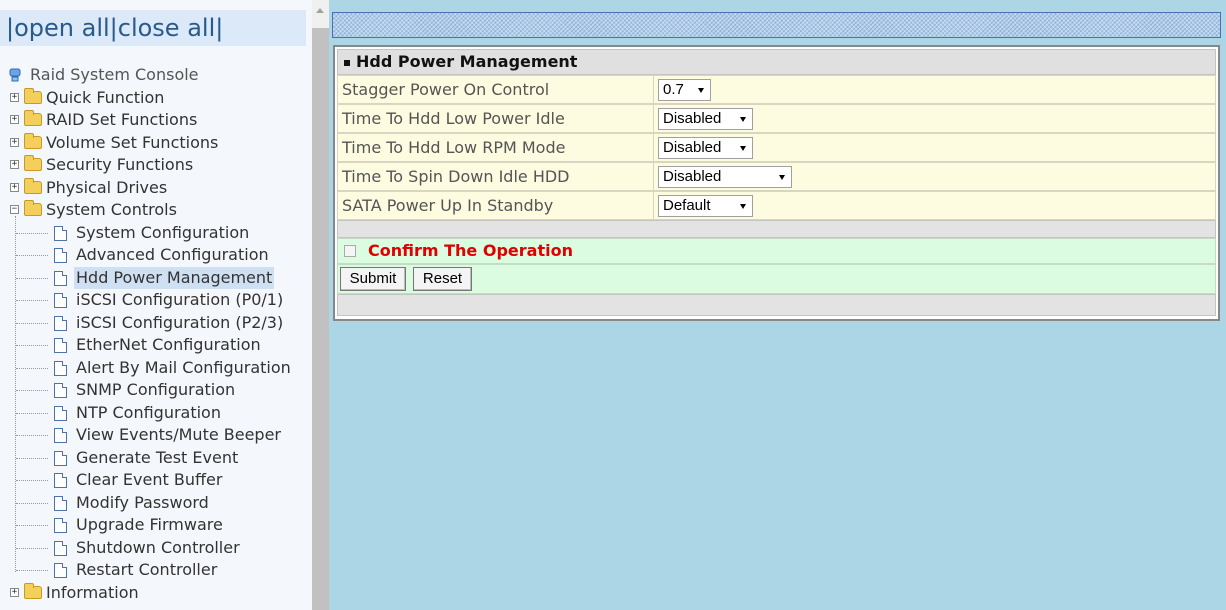 This screenshot has height=610, width=1226. Describe the element at coordinates (153, 143) in the screenshot. I see `tree-folder-volume-set-functions: + Volume Set Functions` at that location.